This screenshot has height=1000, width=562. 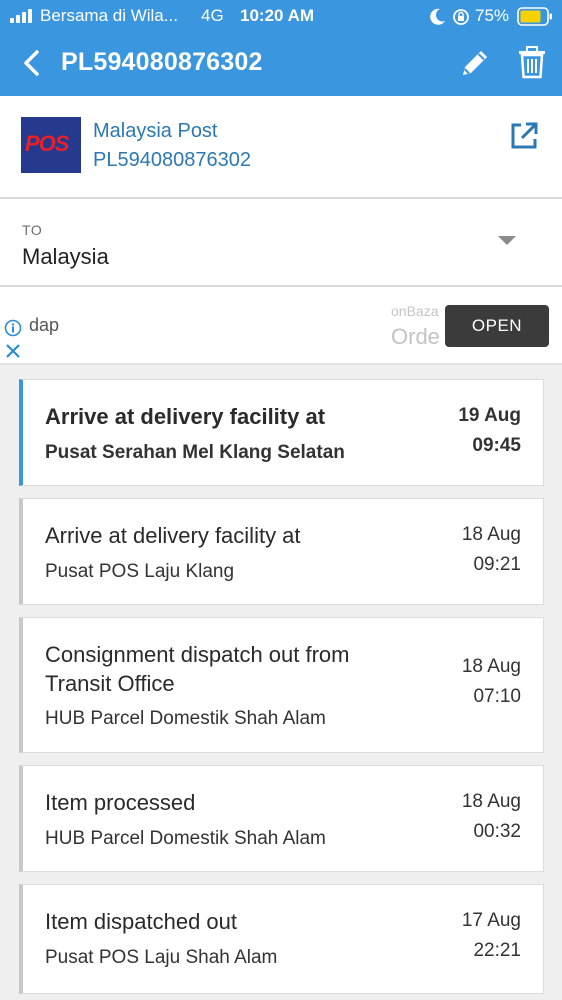 What do you see at coordinates (437, 16) in the screenshot?
I see `moon-icon` at bounding box center [437, 16].